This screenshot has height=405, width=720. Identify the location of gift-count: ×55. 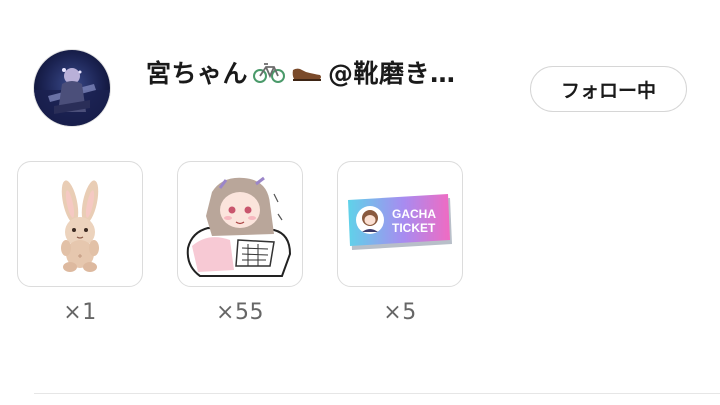
(240, 312).